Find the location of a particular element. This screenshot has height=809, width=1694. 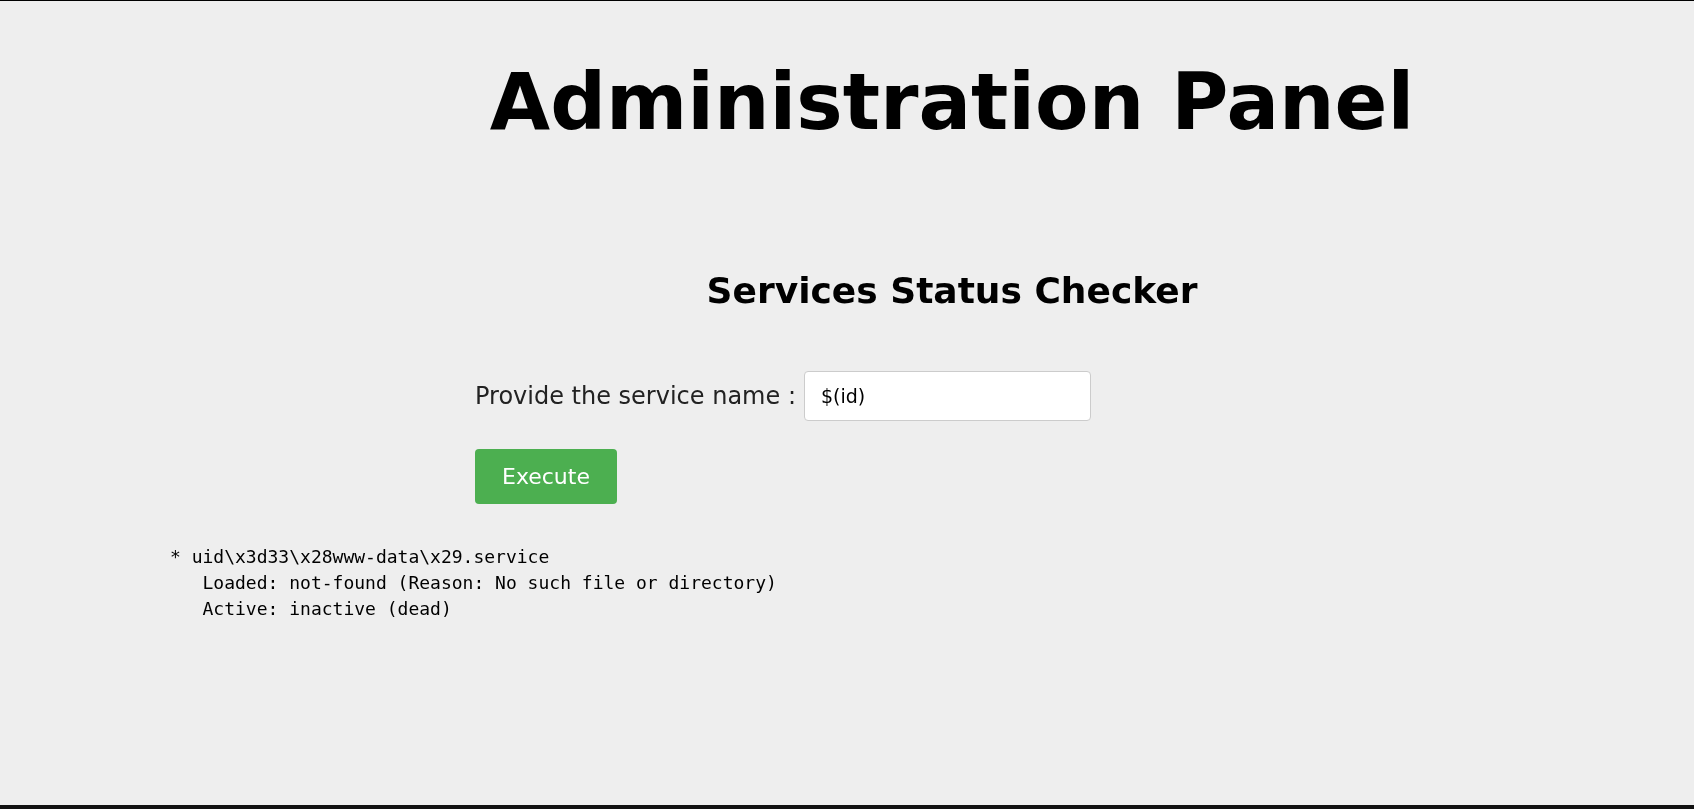

section-title: Services Status Checker is located at coordinates (952, 291).